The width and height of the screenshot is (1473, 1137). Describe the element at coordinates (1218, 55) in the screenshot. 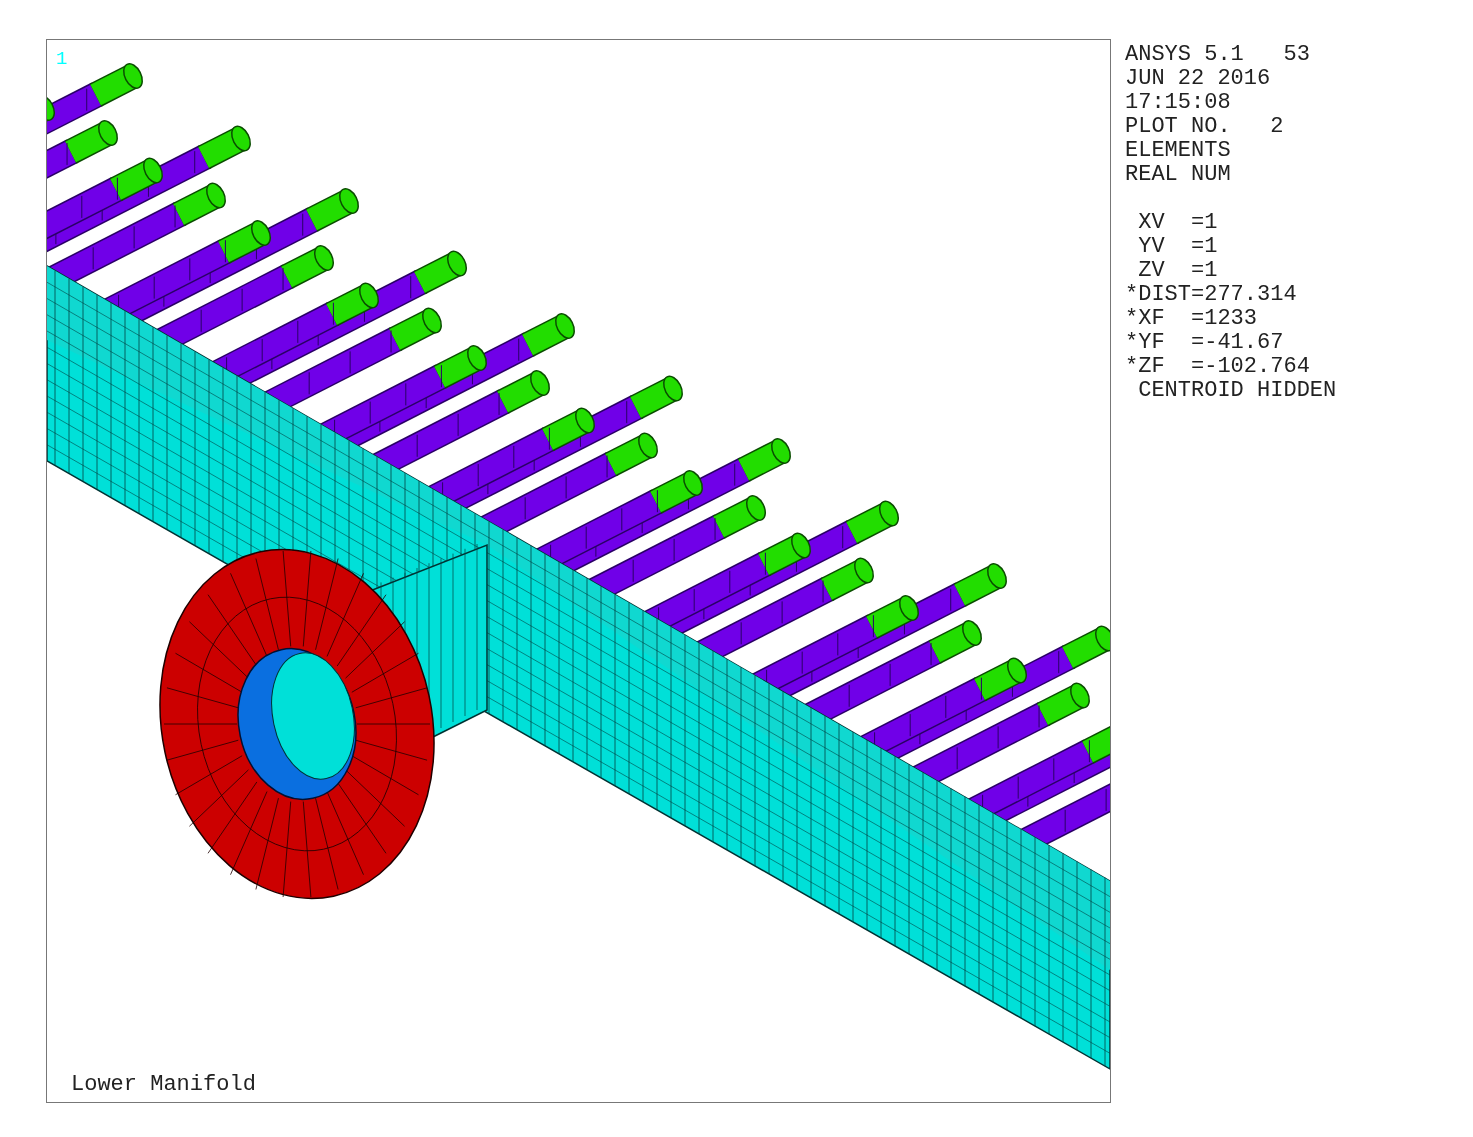

I see `plot-info-line: ANSYS 5.1 53` at that location.